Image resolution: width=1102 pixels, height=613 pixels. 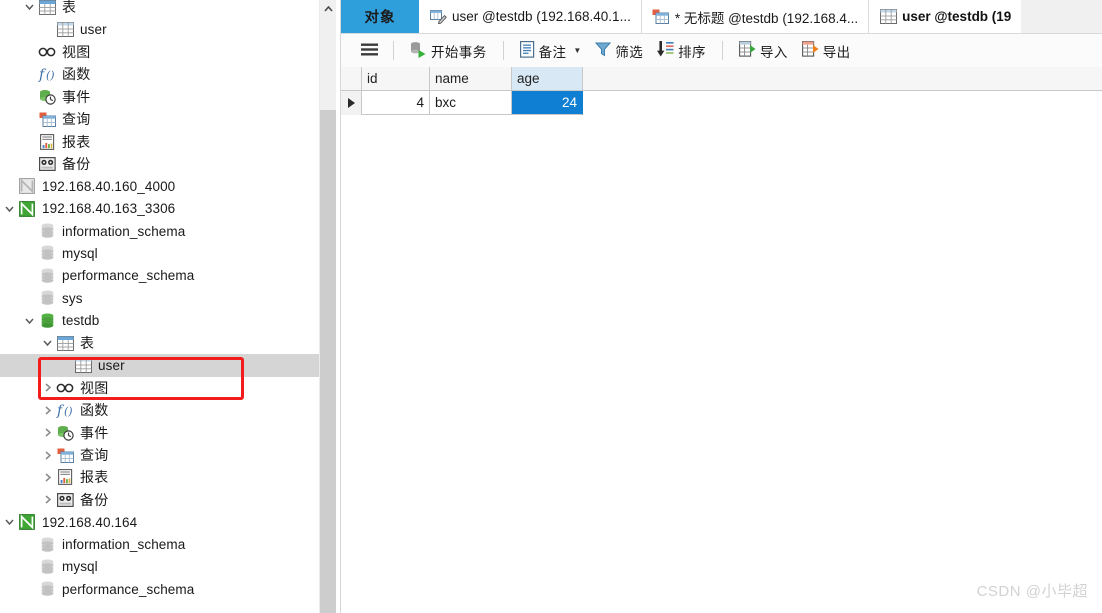 I want to click on menu-button, so click(x=369, y=50).